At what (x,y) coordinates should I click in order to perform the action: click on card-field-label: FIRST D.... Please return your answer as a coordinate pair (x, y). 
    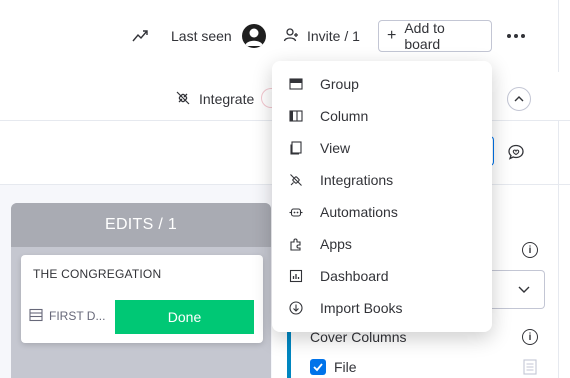
    Looking at the image, I should click on (77, 316).